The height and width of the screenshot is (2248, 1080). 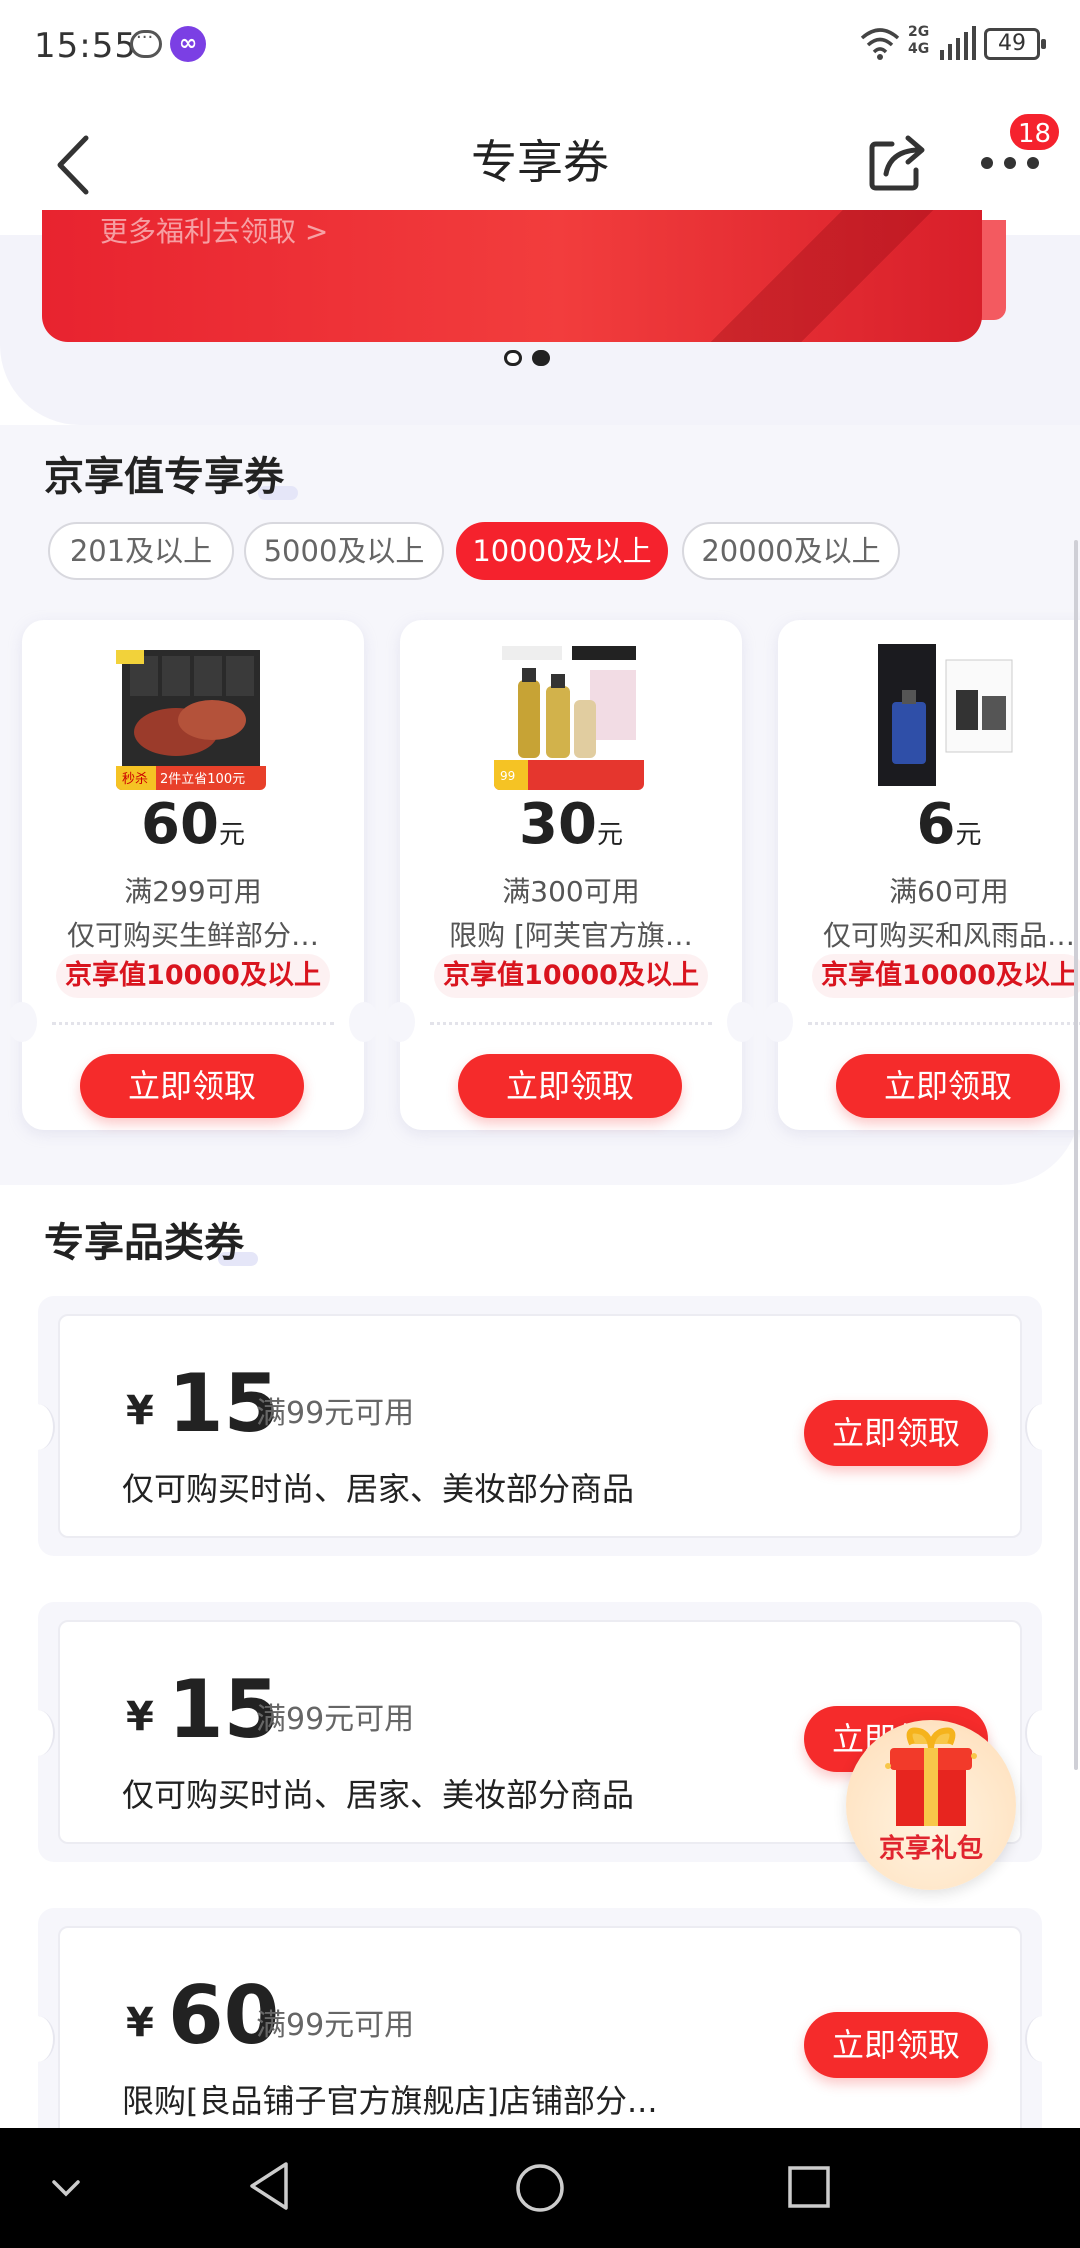 I want to click on wifi-icon, so click(x=880, y=44).